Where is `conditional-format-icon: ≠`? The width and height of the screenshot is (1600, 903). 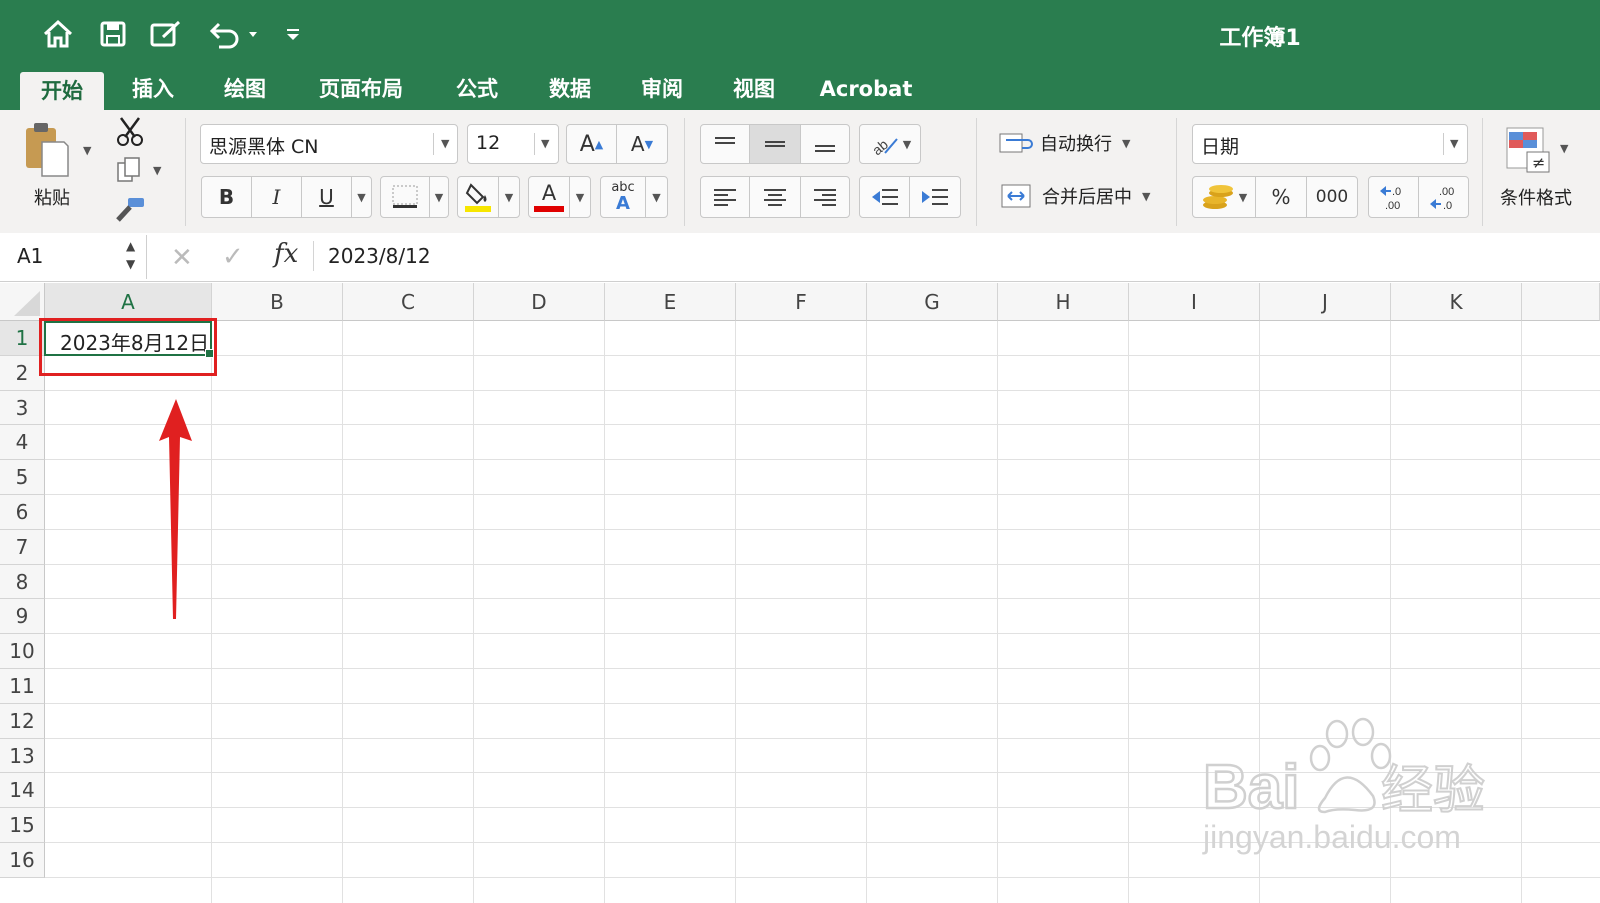
conditional-format-icon: ≠ is located at coordinates (1528, 154).